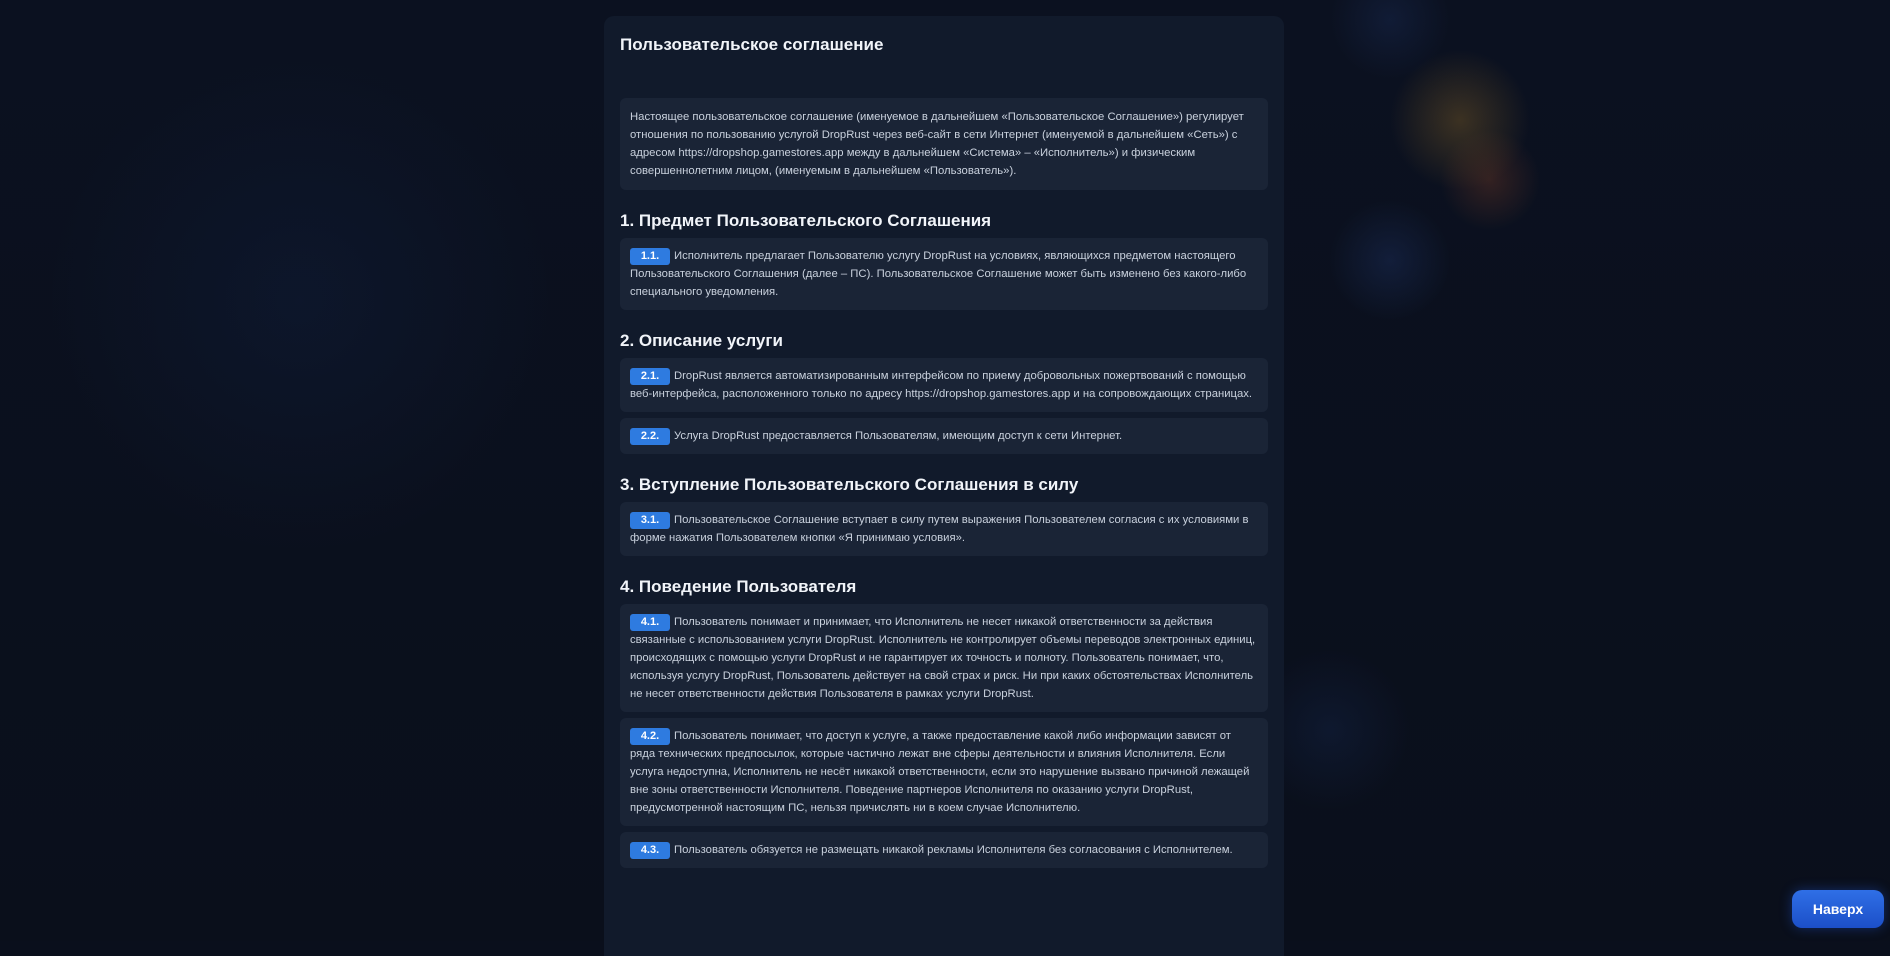  I want to click on clause-number-badge: 1.1., so click(650, 256).